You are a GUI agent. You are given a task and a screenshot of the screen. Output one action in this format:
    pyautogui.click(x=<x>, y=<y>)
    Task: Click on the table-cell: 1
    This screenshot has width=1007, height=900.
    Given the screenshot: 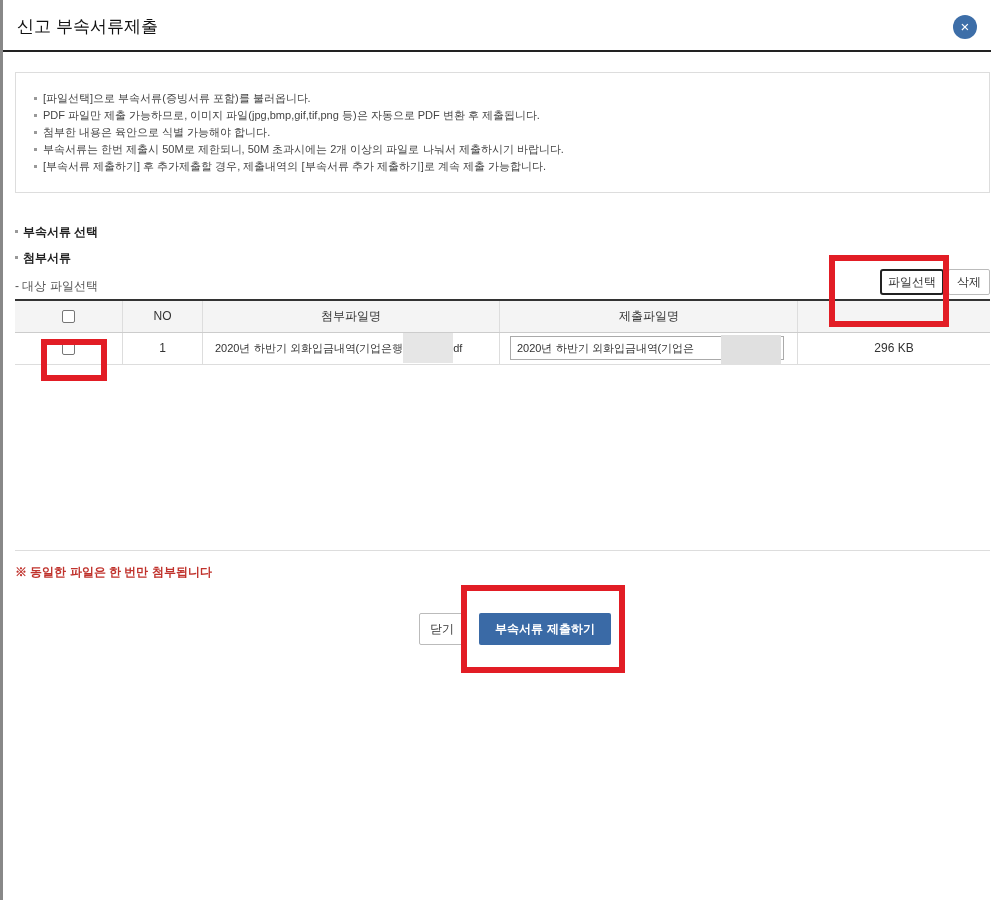 What is the action you would take?
    pyautogui.click(x=163, y=348)
    